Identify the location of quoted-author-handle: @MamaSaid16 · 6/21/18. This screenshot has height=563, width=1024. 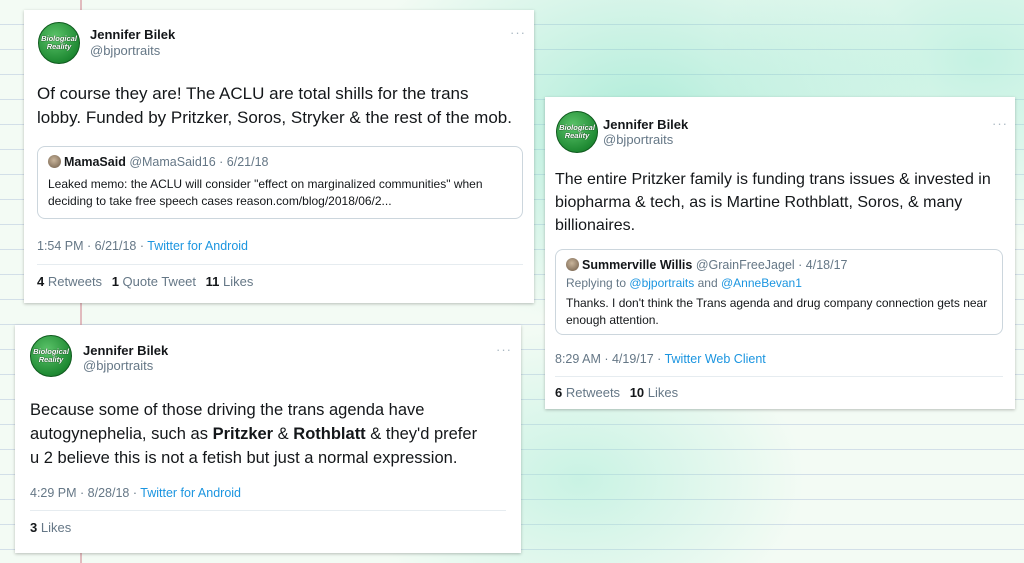
(199, 162).